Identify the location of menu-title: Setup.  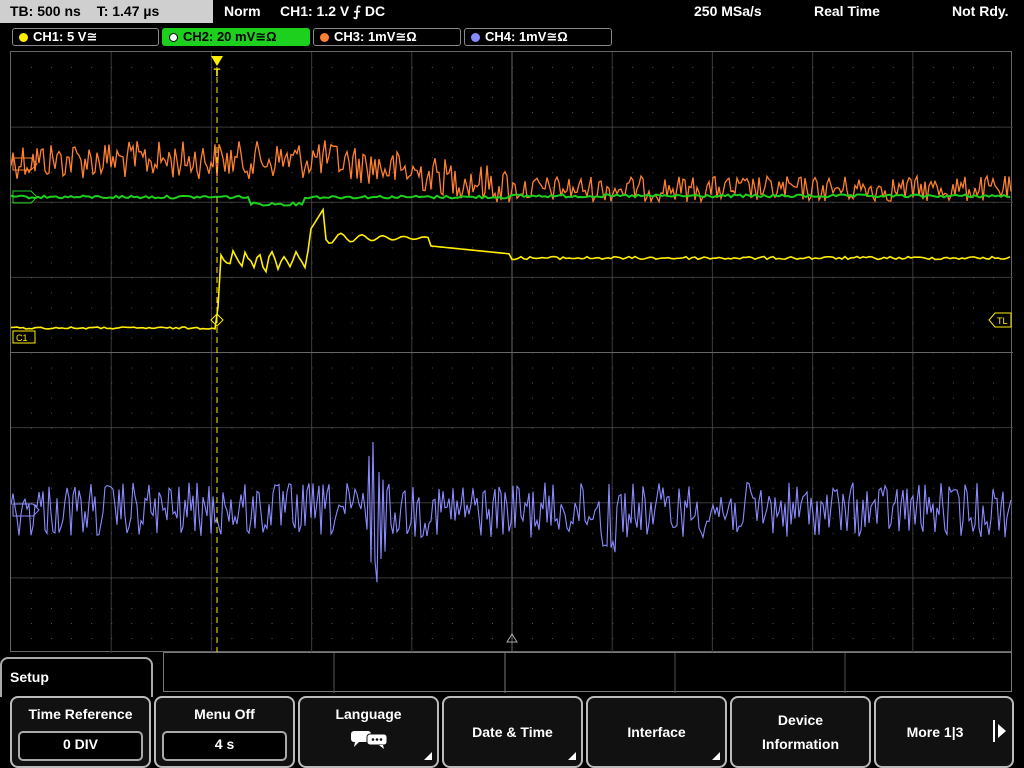
(29, 677).